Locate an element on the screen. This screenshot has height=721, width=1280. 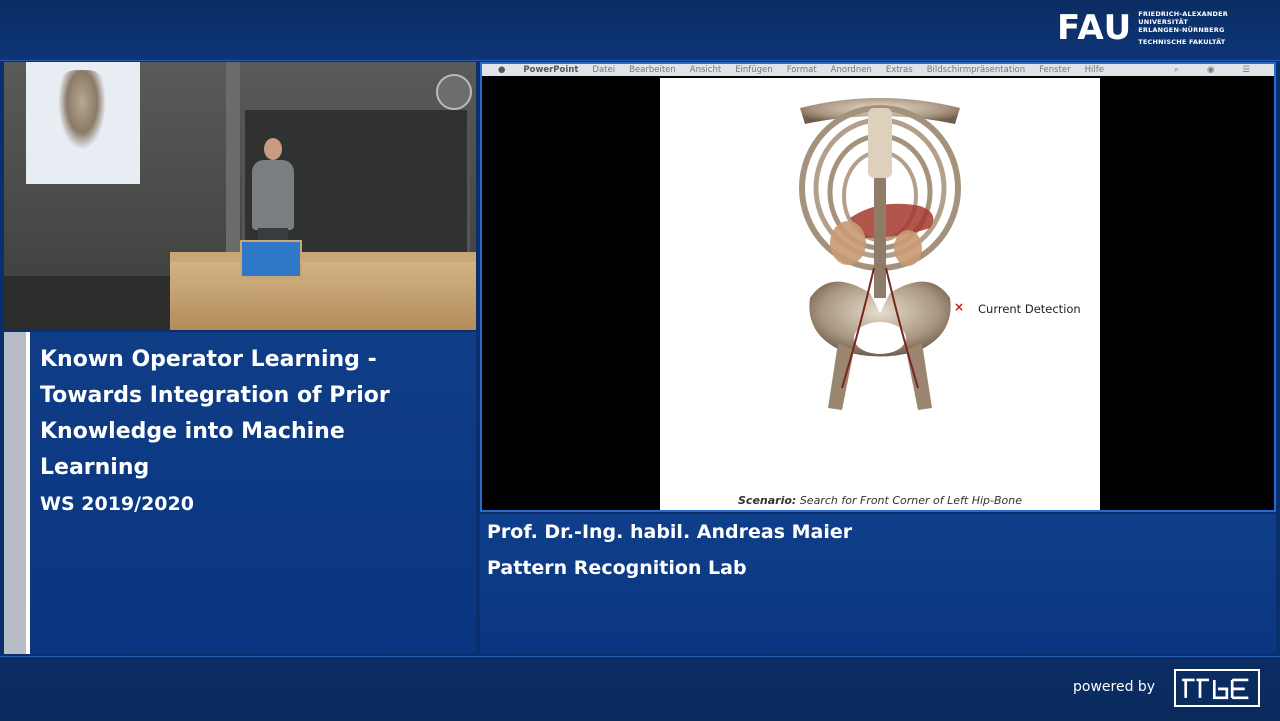
lecture-desk is located at coordinates (323, 291).